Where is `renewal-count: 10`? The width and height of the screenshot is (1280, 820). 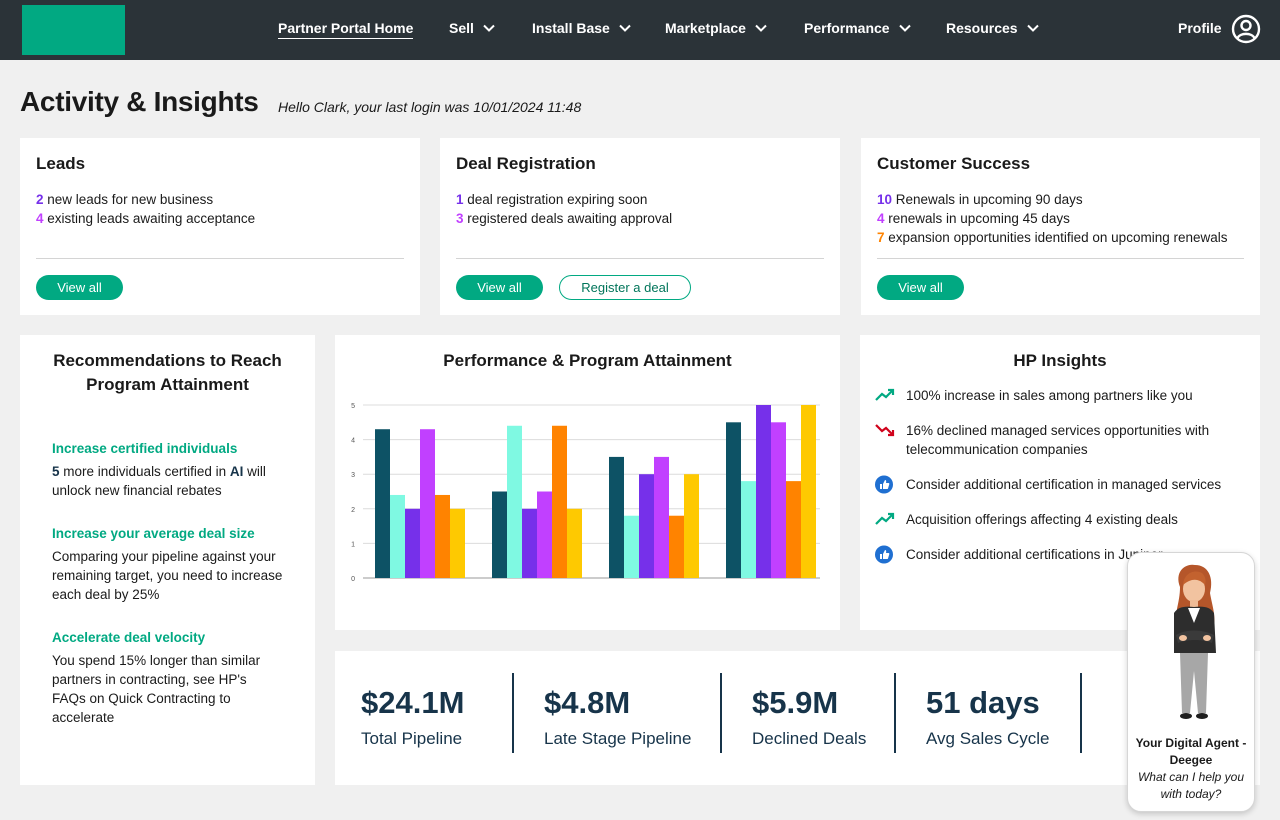
renewal-count: 10 is located at coordinates (885, 199).